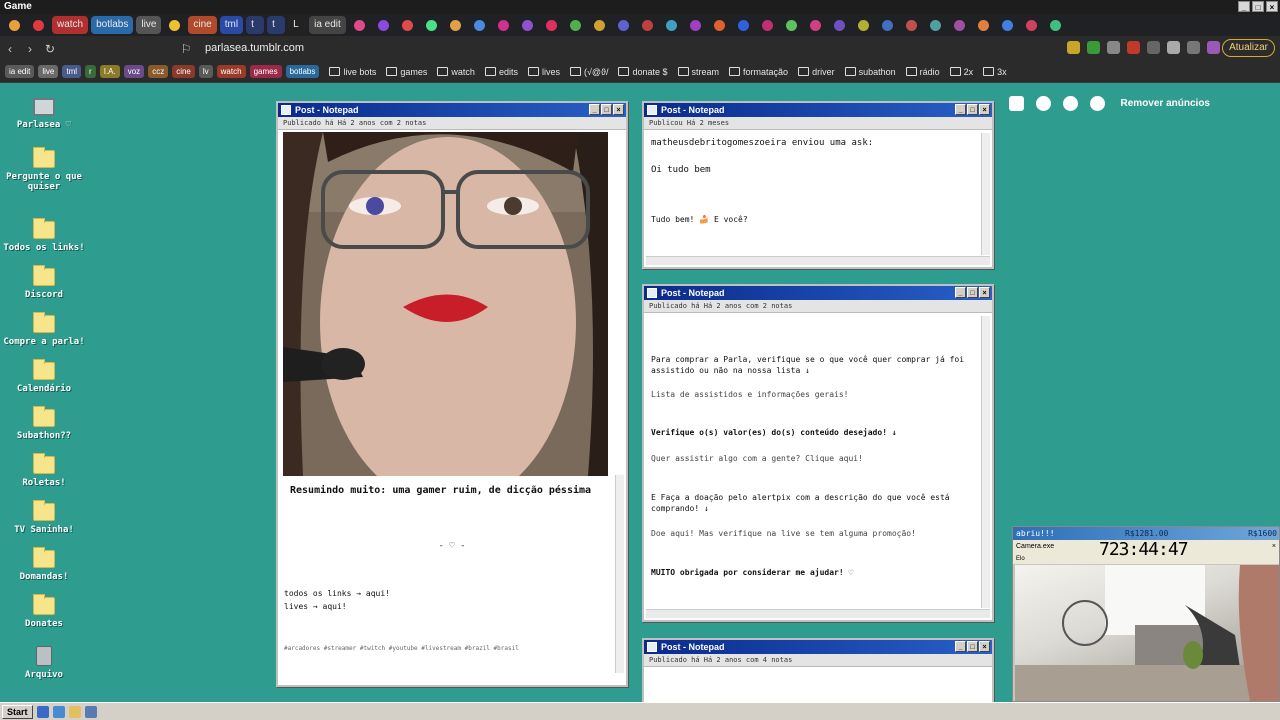 Image resolution: width=1280 pixels, height=720 pixels. Describe the element at coordinates (109, 71) in the screenshot. I see `bookmark-chip: I.A.` at that location.